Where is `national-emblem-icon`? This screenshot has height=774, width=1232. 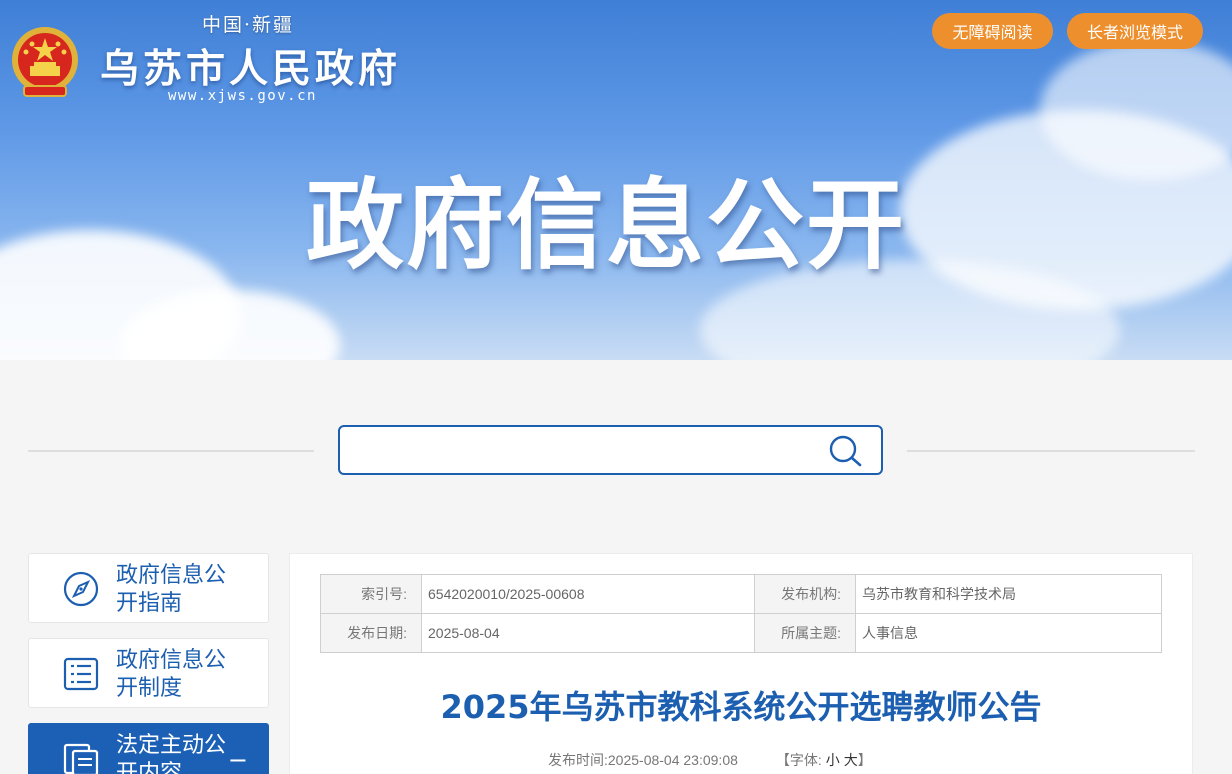
national-emblem-icon is located at coordinates (45, 62).